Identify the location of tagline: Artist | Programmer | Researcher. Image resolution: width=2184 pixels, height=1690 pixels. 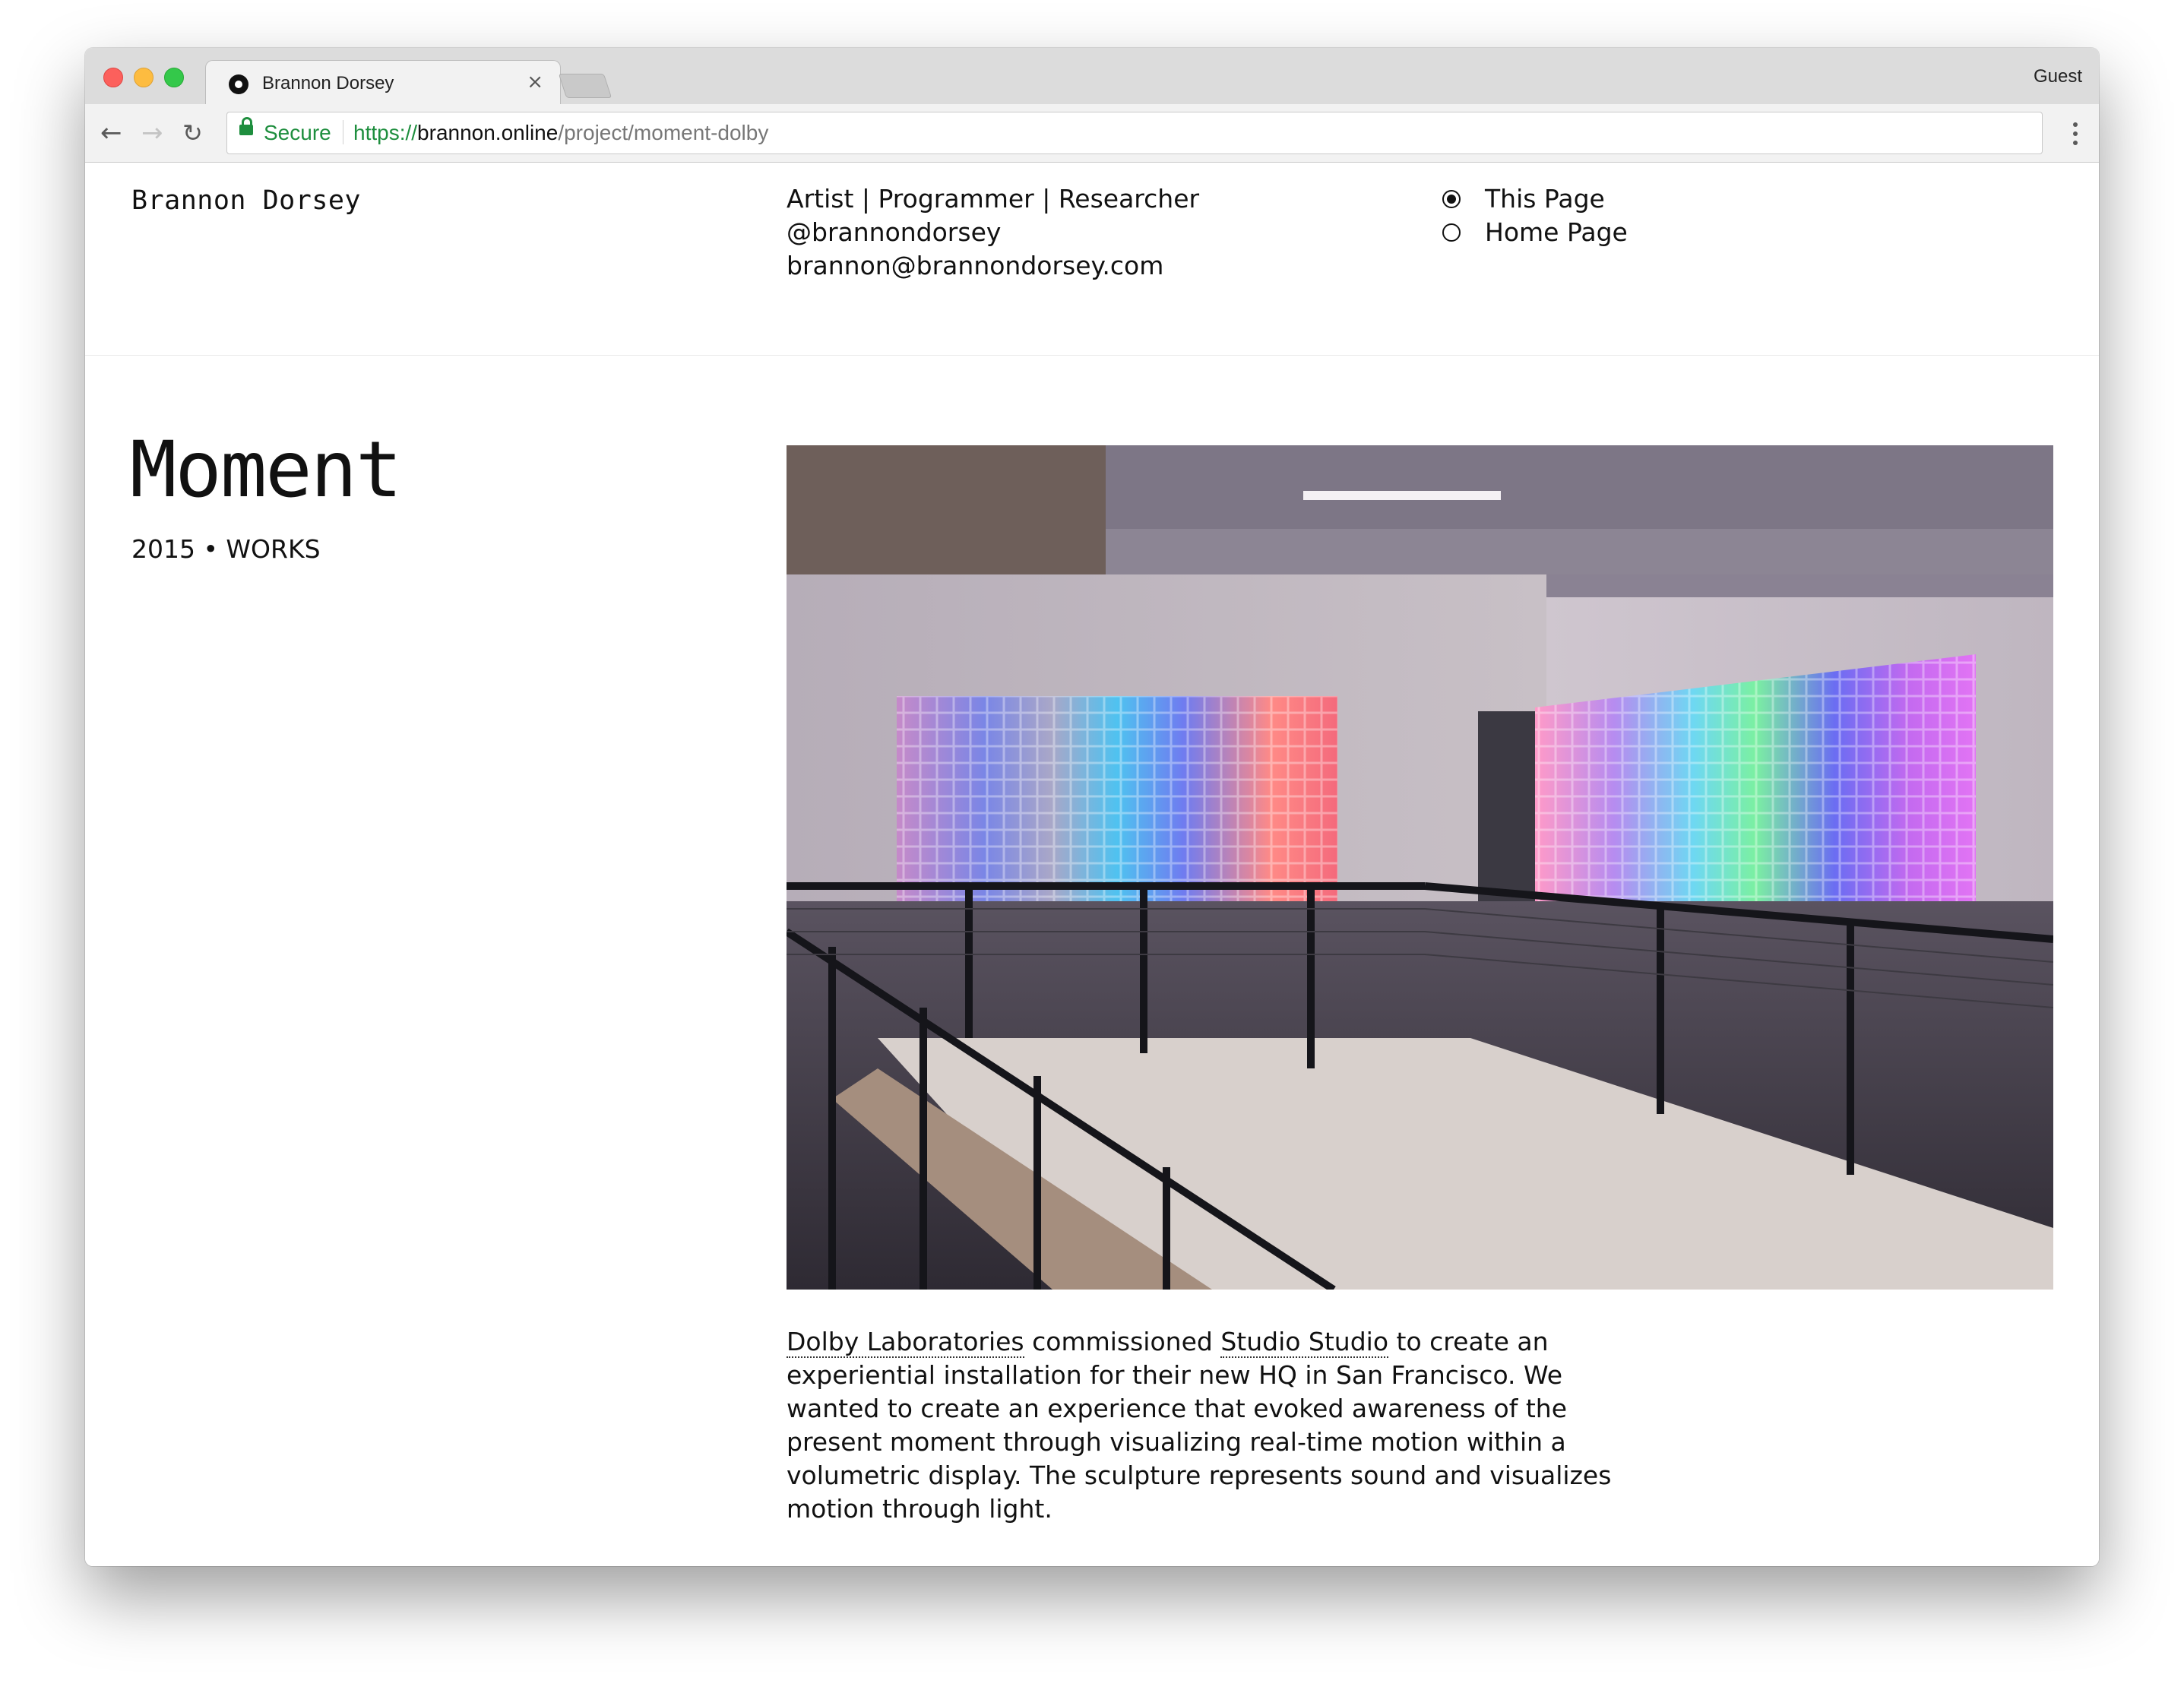
(993, 199).